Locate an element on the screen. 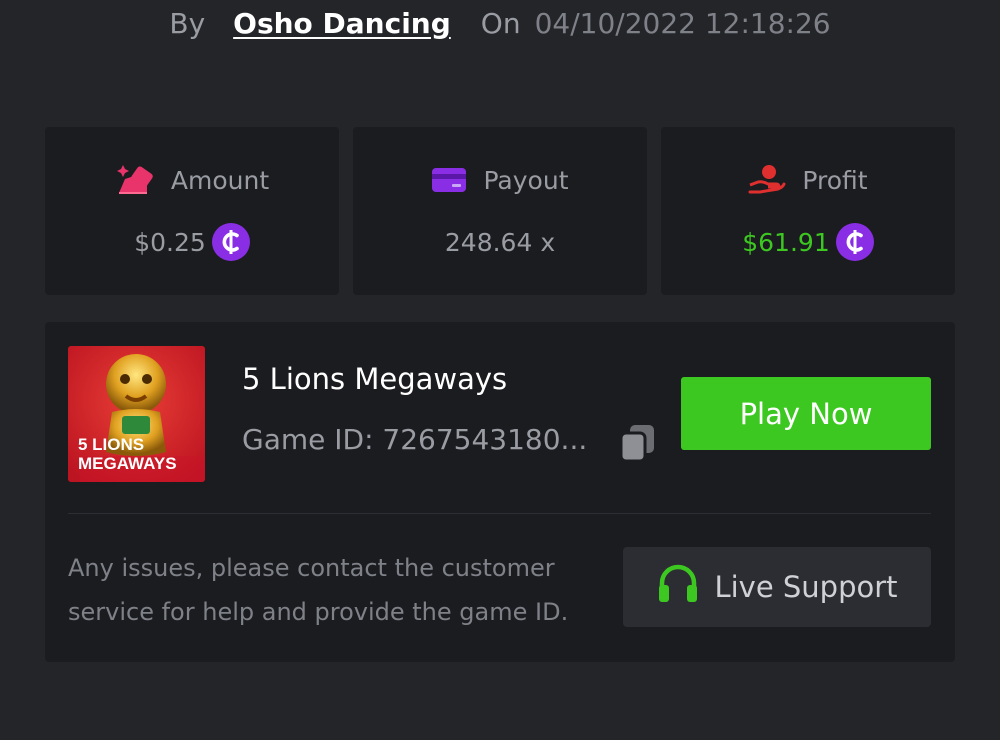 This screenshot has width=1000, height=740. thumbnail-title-line1: 5 LIONS is located at coordinates (111, 444).